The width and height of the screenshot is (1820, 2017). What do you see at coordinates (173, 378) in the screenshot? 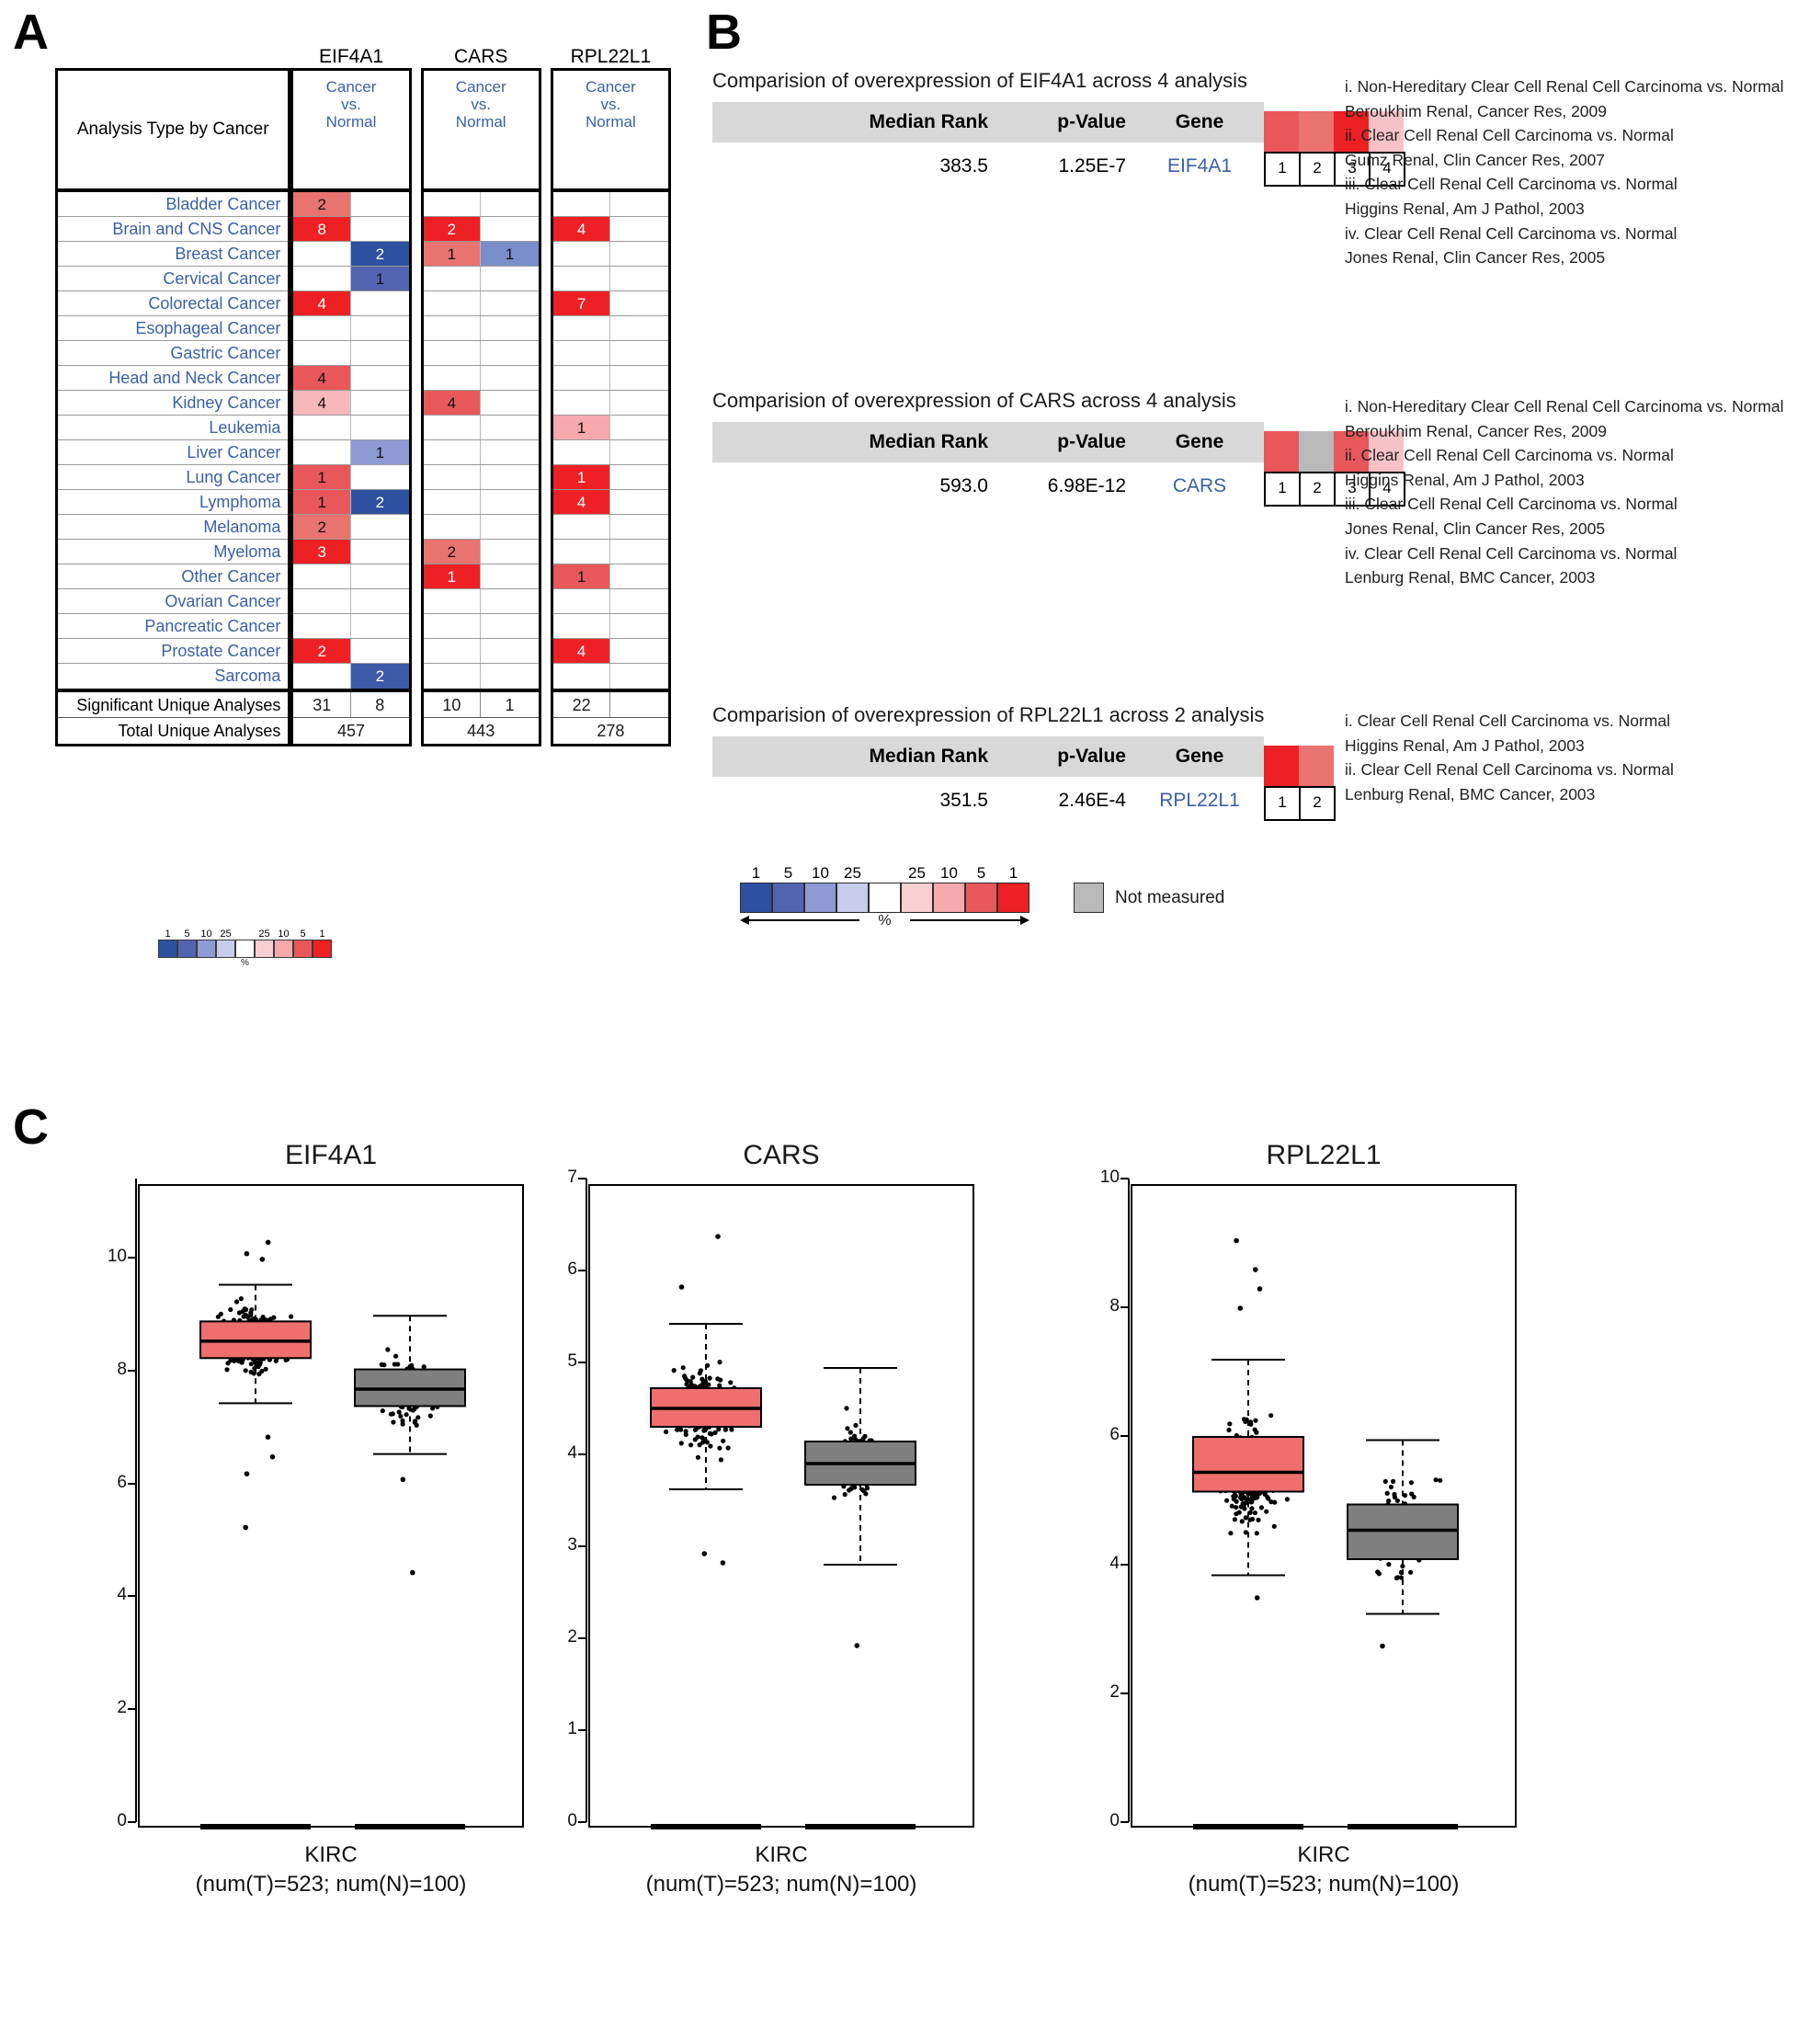
I see `cancer-row-label: Head and Neck Cancer` at bounding box center [173, 378].